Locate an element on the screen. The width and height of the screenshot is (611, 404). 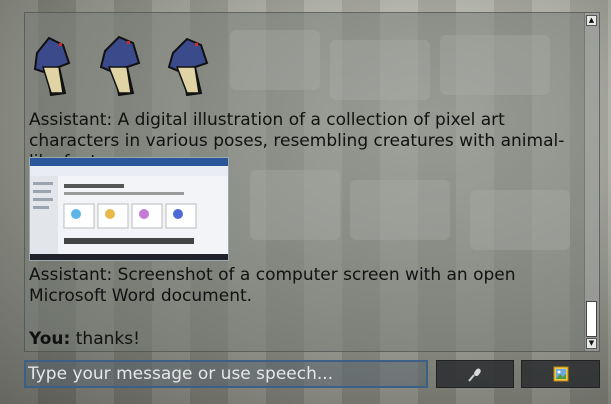
user-message: You: thanks! is located at coordinates (307, 339).